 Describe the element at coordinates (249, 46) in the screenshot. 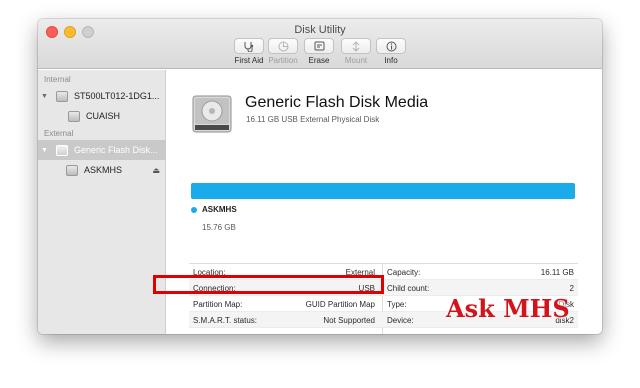

I see `stethoscope-icon` at that location.